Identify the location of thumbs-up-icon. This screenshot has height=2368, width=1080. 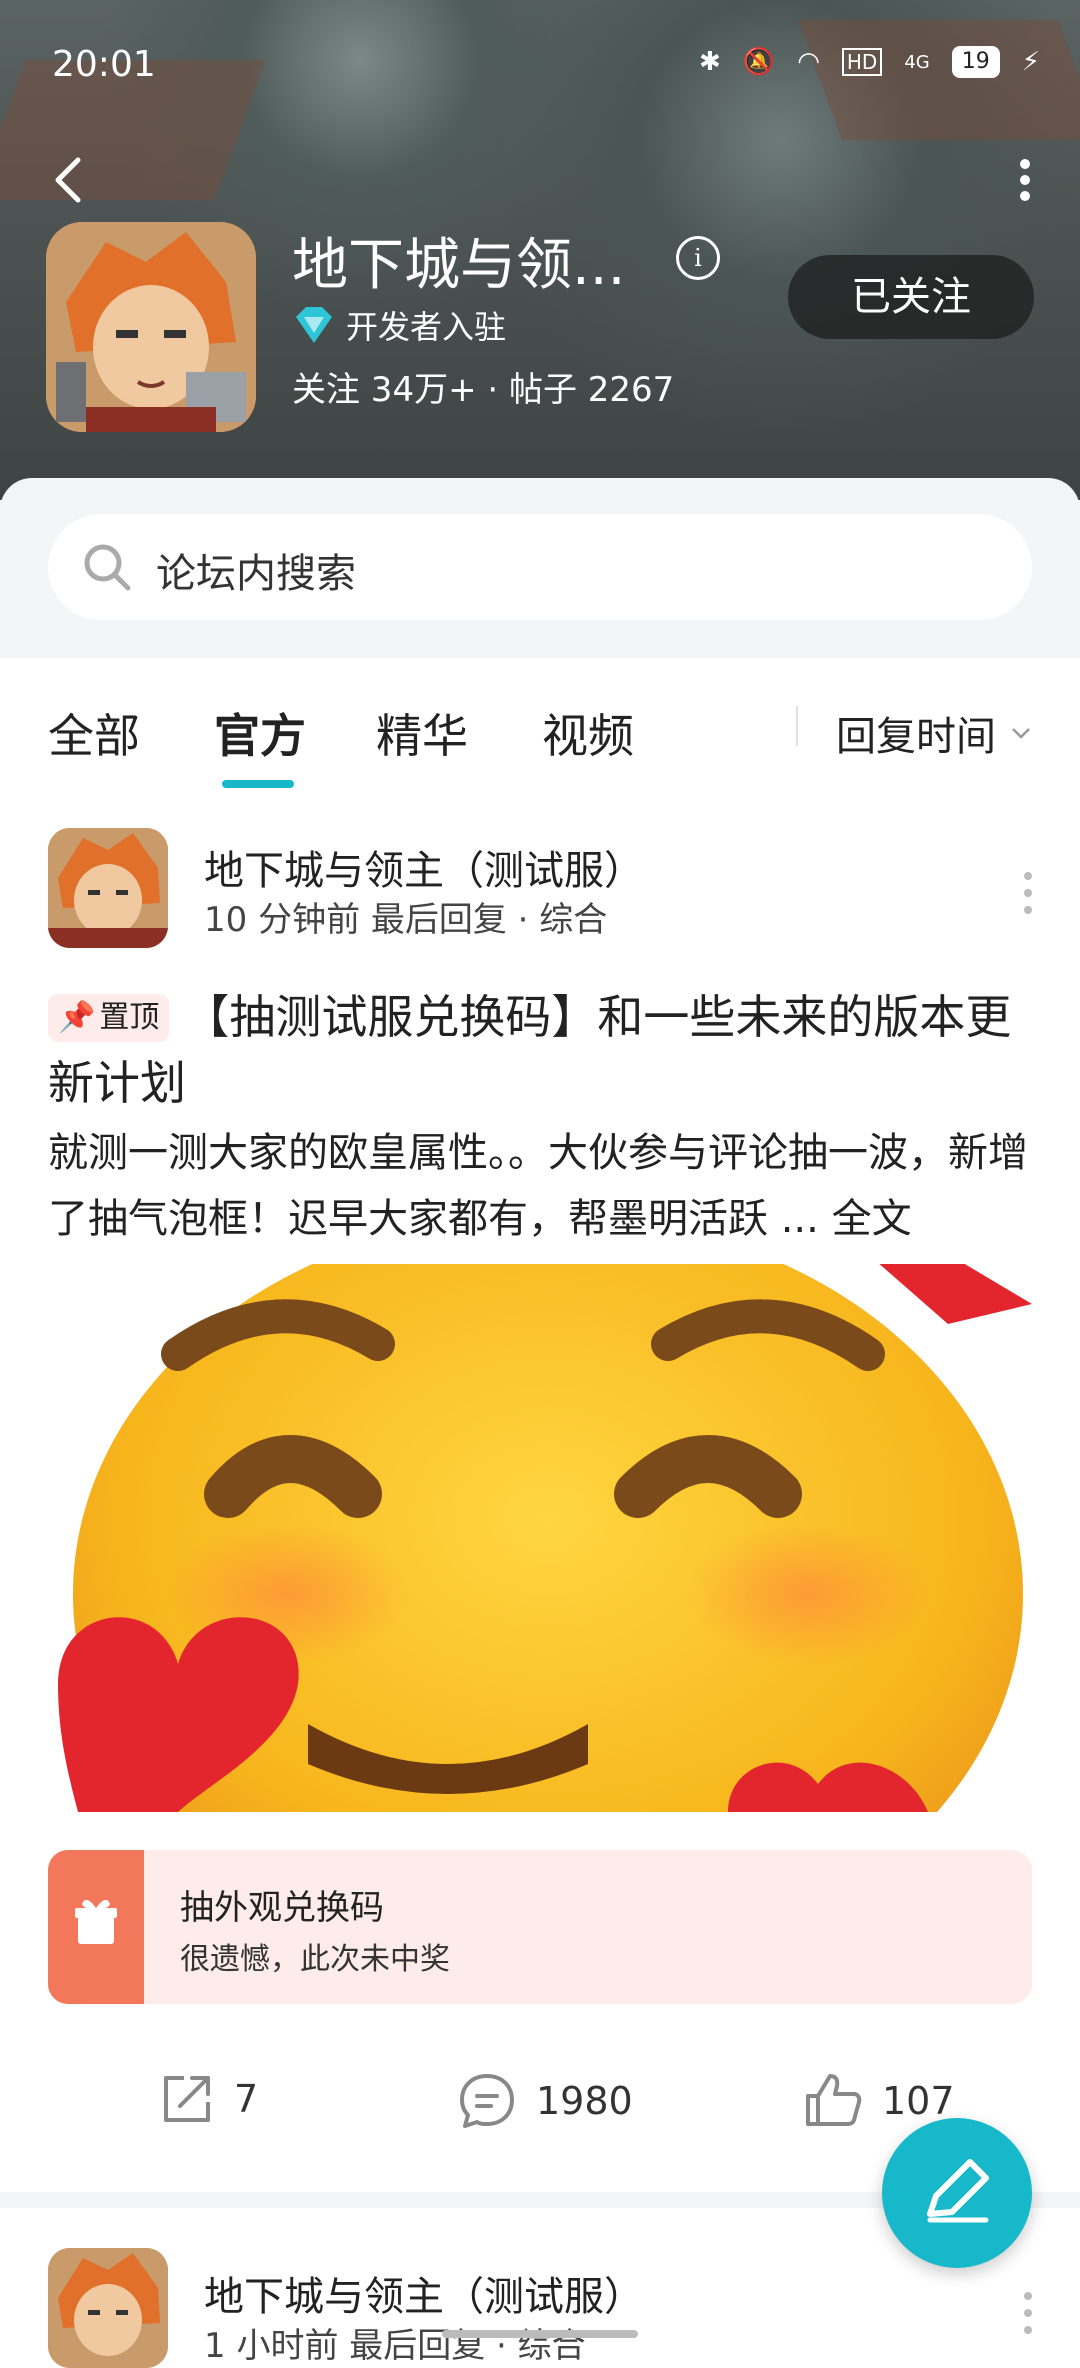
(834, 2100).